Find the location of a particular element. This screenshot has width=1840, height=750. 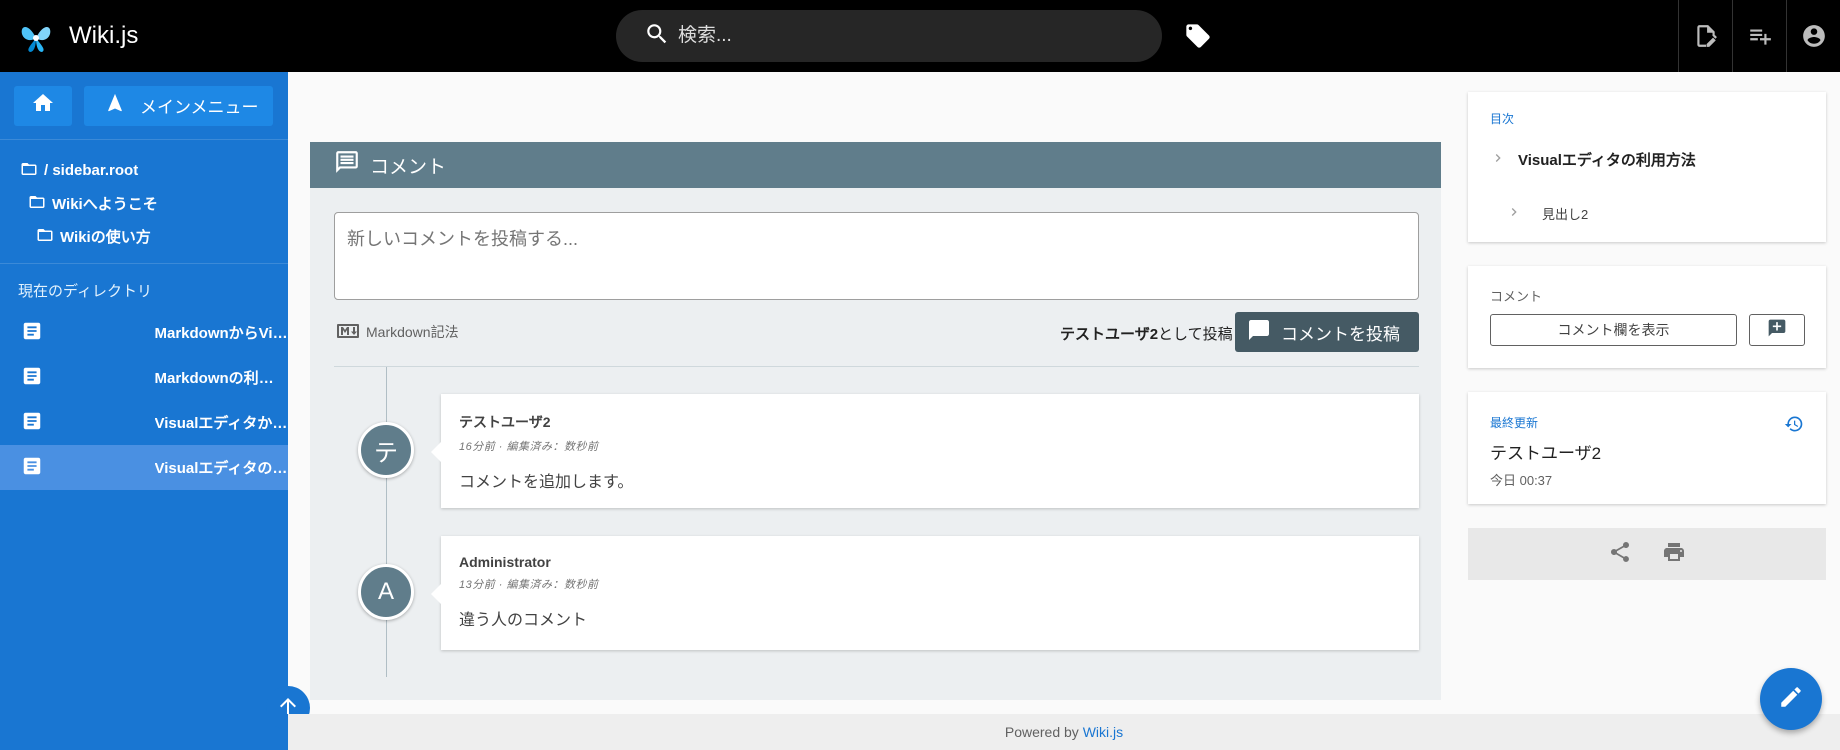

post-as-label: テストユーザ2として投稿 is located at coordinates (1146, 333).